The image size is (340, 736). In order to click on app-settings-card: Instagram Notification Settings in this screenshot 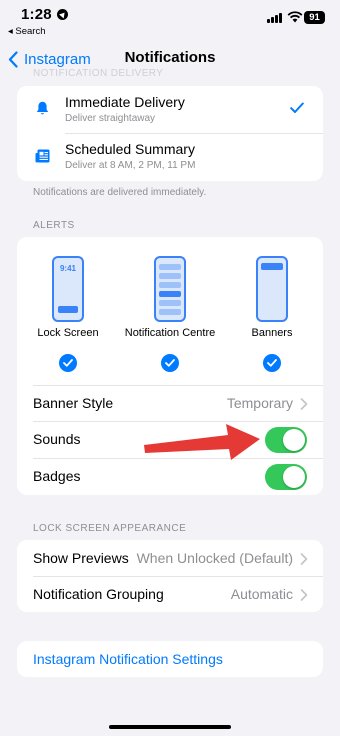, I will do `click(170, 659)`.